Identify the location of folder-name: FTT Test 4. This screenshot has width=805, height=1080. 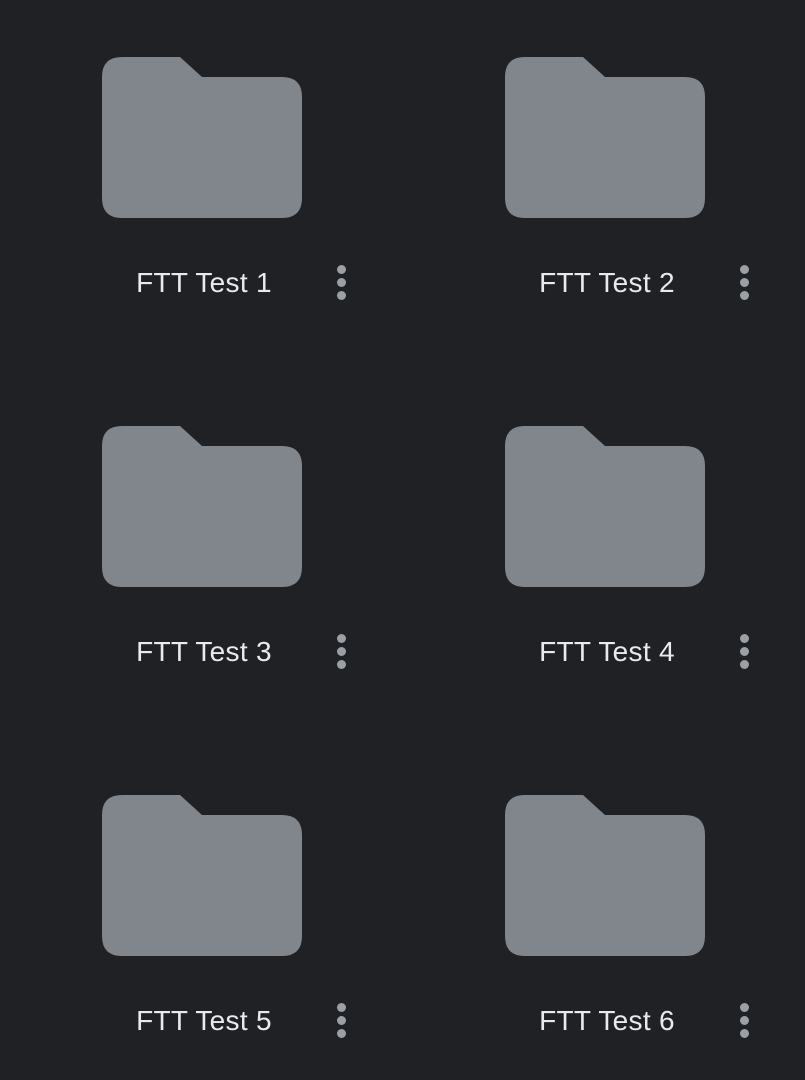
(607, 651).